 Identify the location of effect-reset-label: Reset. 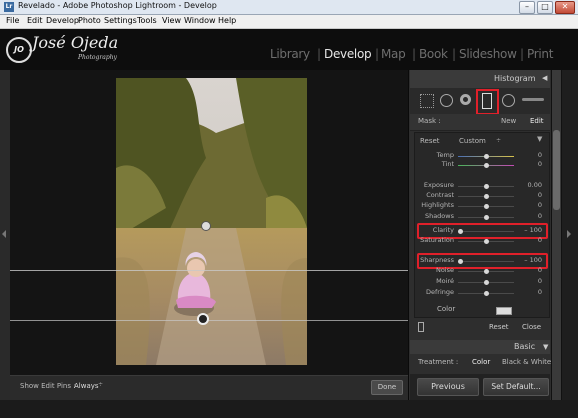
(430, 141).